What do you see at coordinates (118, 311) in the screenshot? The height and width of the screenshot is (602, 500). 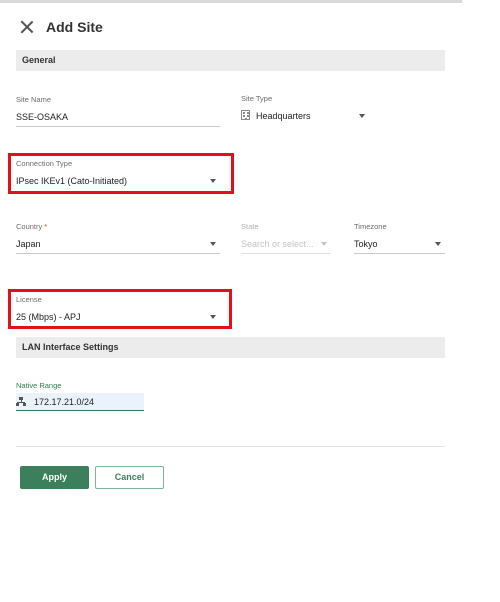 I see `license-select: License 25 (Mbps) - APJ` at bounding box center [118, 311].